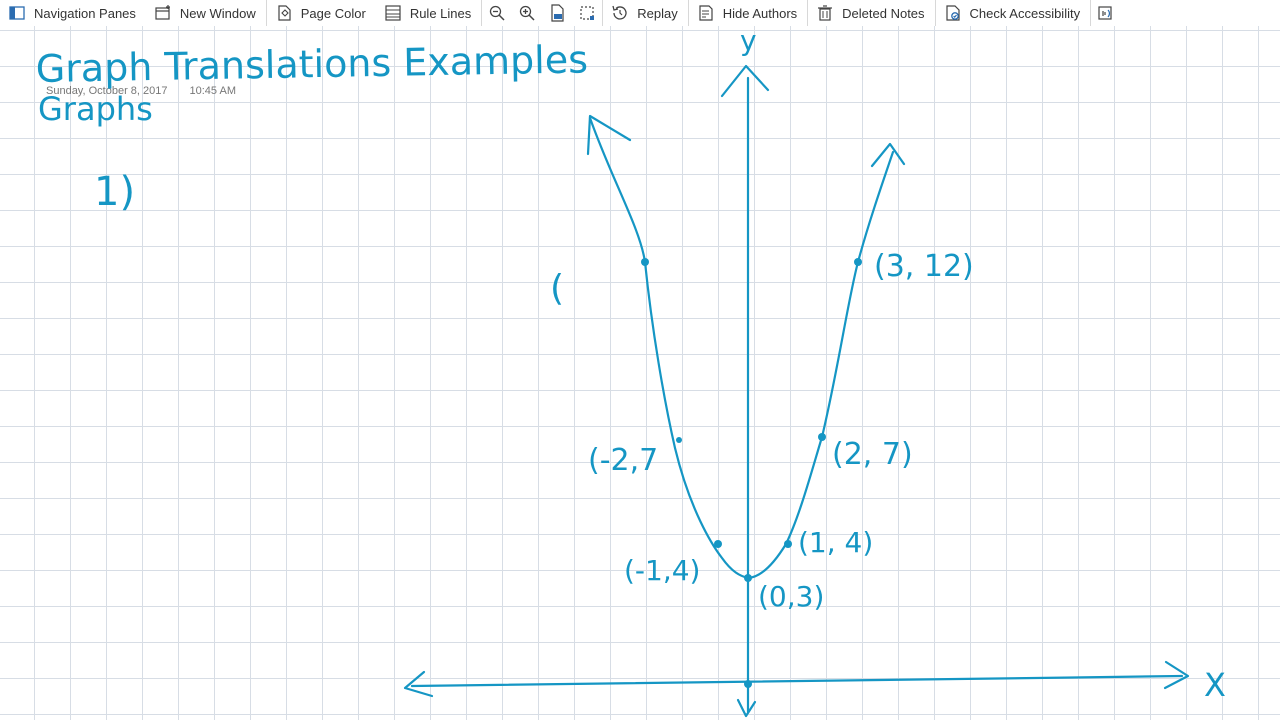 Image resolution: width=1280 pixels, height=720 pixels. Describe the element at coordinates (745, 81) in the screenshot. I see `y-axis-arrow-top` at that location.